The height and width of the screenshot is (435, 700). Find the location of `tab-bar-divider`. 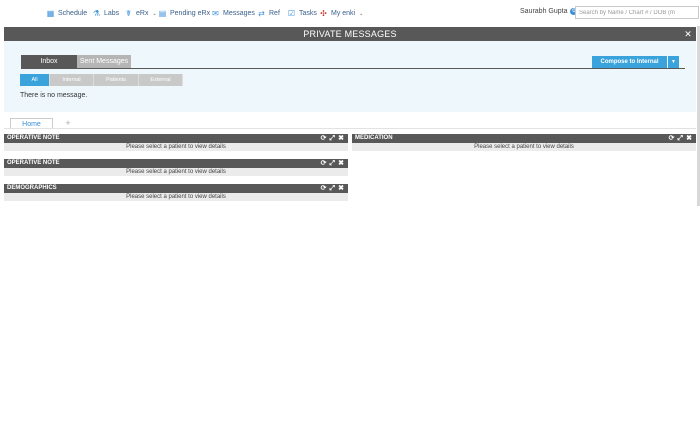

tab-bar-divider is located at coordinates (350, 128).